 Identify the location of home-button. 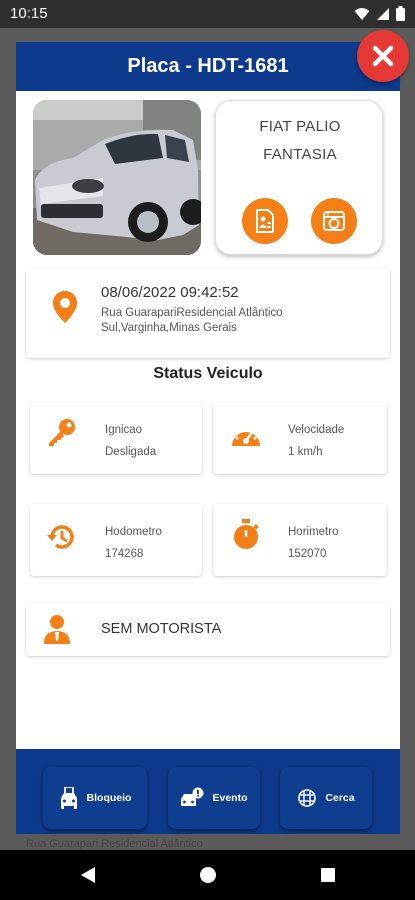
(208, 875).